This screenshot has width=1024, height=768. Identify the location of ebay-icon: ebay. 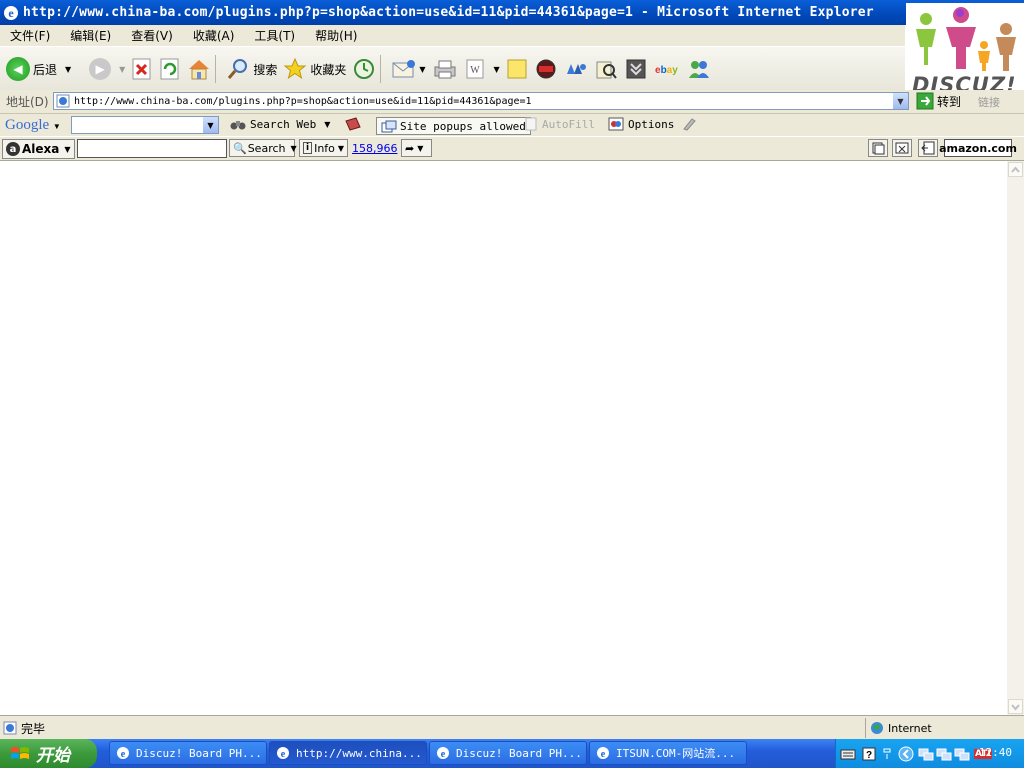
(666, 70).